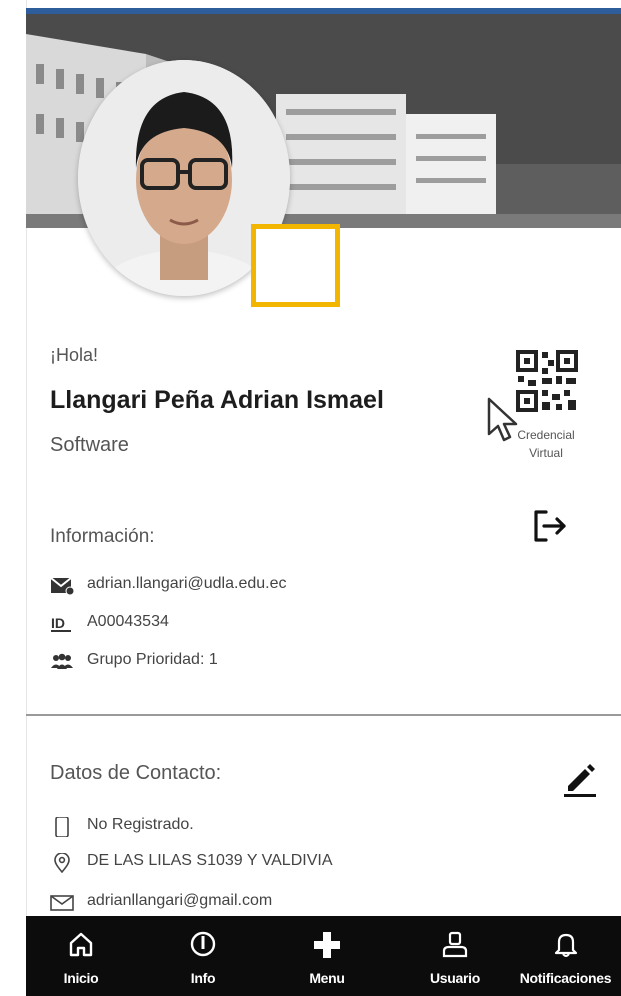 The height and width of the screenshot is (996, 621). I want to click on nav-item-info: Info, so click(203, 956).